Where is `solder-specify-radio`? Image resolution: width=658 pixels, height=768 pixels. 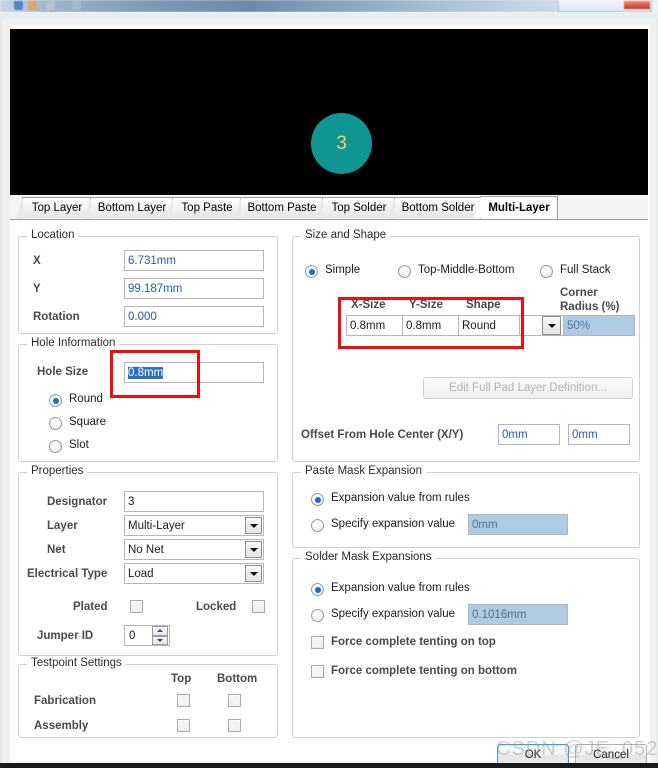
solder-specify-radio is located at coordinates (317, 615).